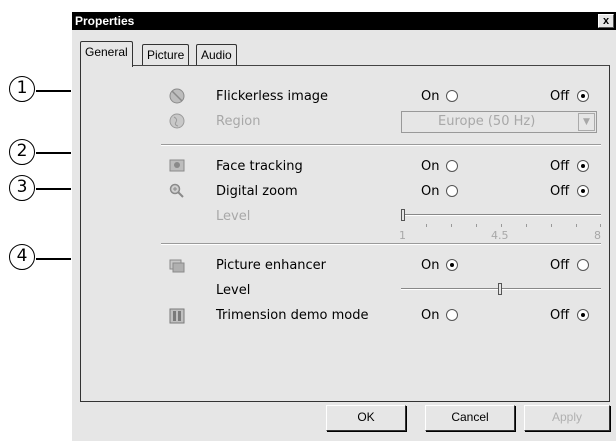 This screenshot has width=616, height=441. What do you see at coordinates (344, 21) in the screenshot?
I see `title-bar: Properties x` at bounding box center [344, 21].